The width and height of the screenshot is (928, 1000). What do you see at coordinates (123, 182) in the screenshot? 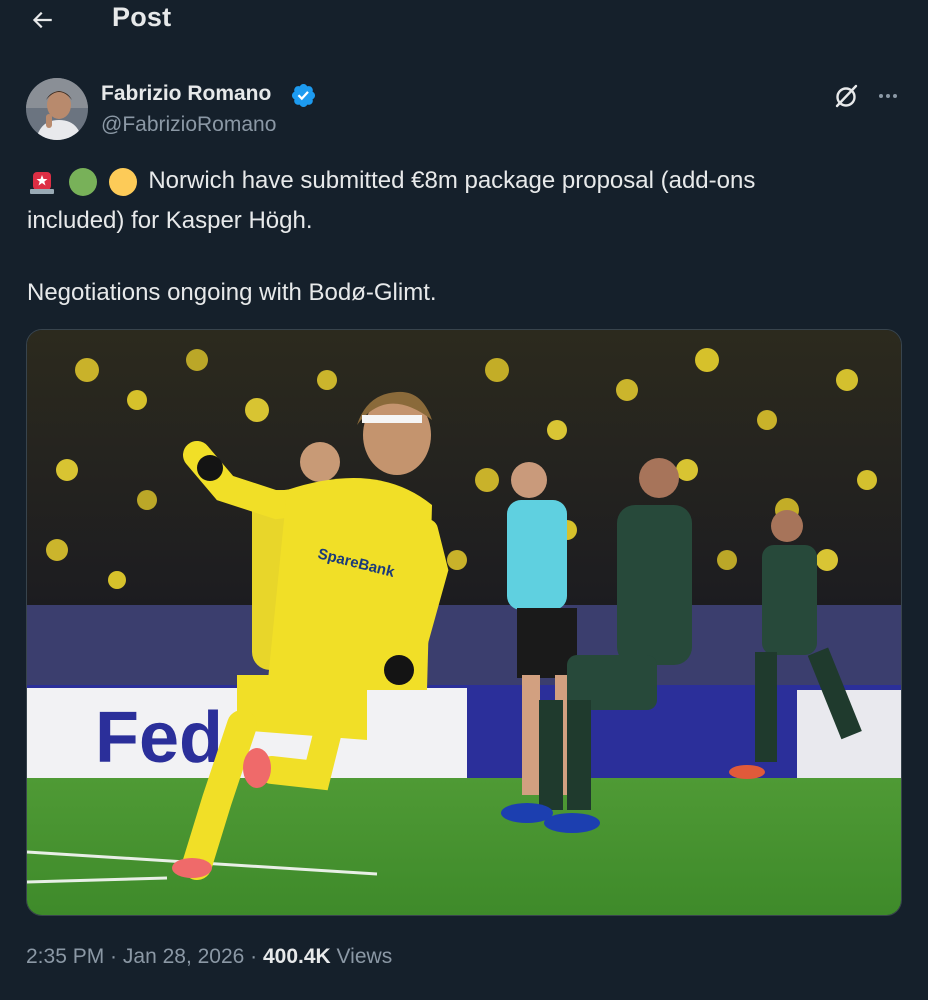
I see `yellow-circle-emoji` at bounding box center [123, 182].